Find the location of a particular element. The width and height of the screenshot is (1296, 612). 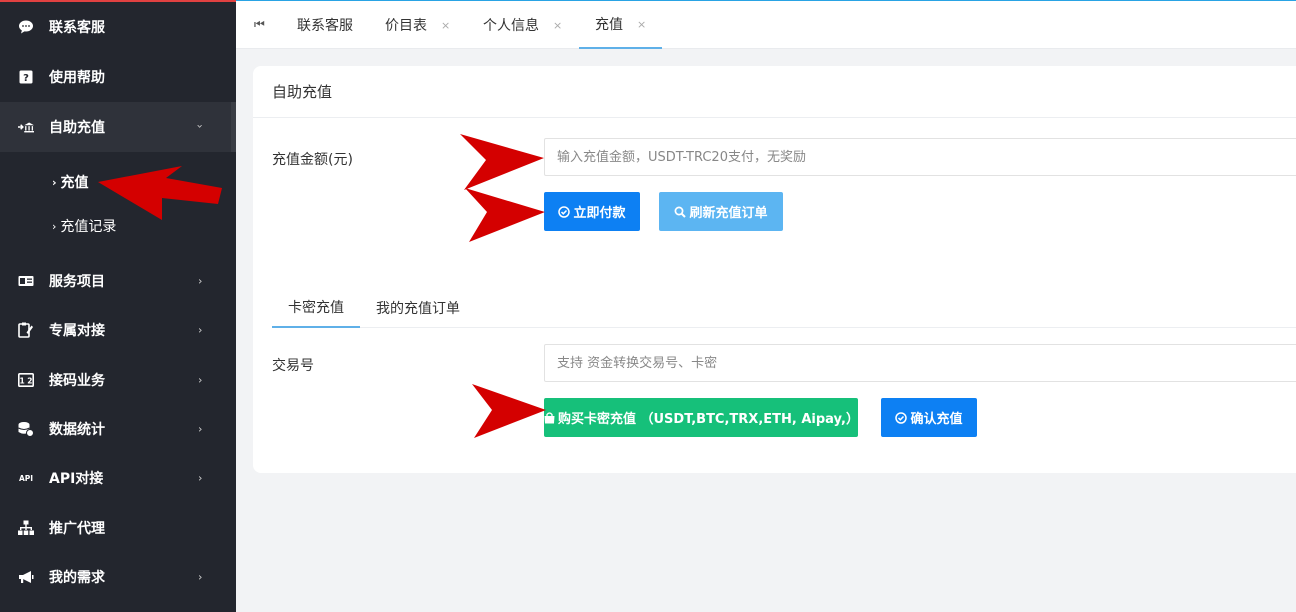

chevron-down-icon: › is located at coordinates (200, 126).